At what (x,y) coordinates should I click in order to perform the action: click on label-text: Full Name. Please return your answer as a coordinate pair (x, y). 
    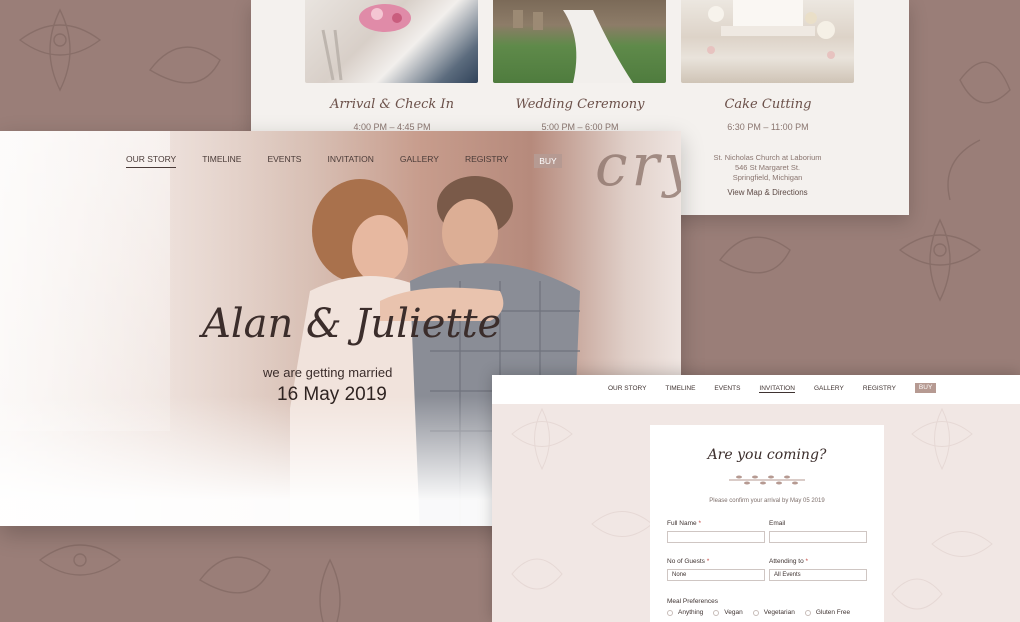
    Looking at the image, I should click on (682, 523).